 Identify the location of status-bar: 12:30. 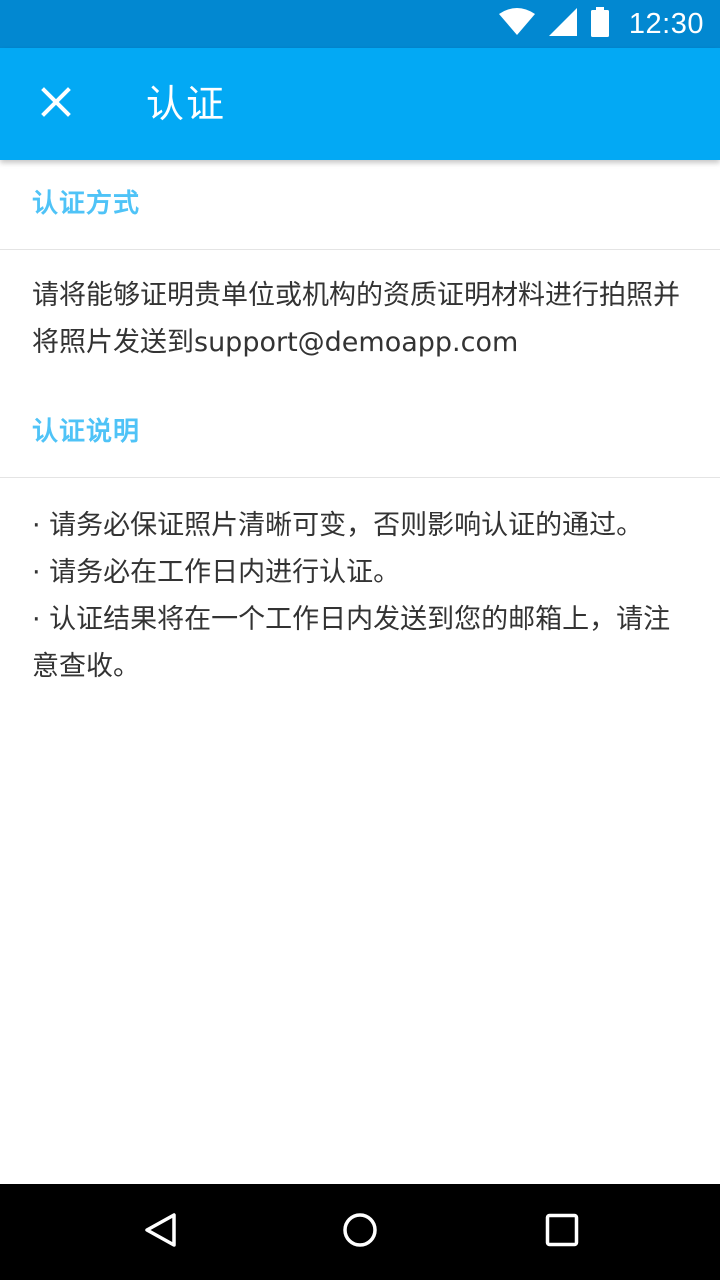
(360, 24).